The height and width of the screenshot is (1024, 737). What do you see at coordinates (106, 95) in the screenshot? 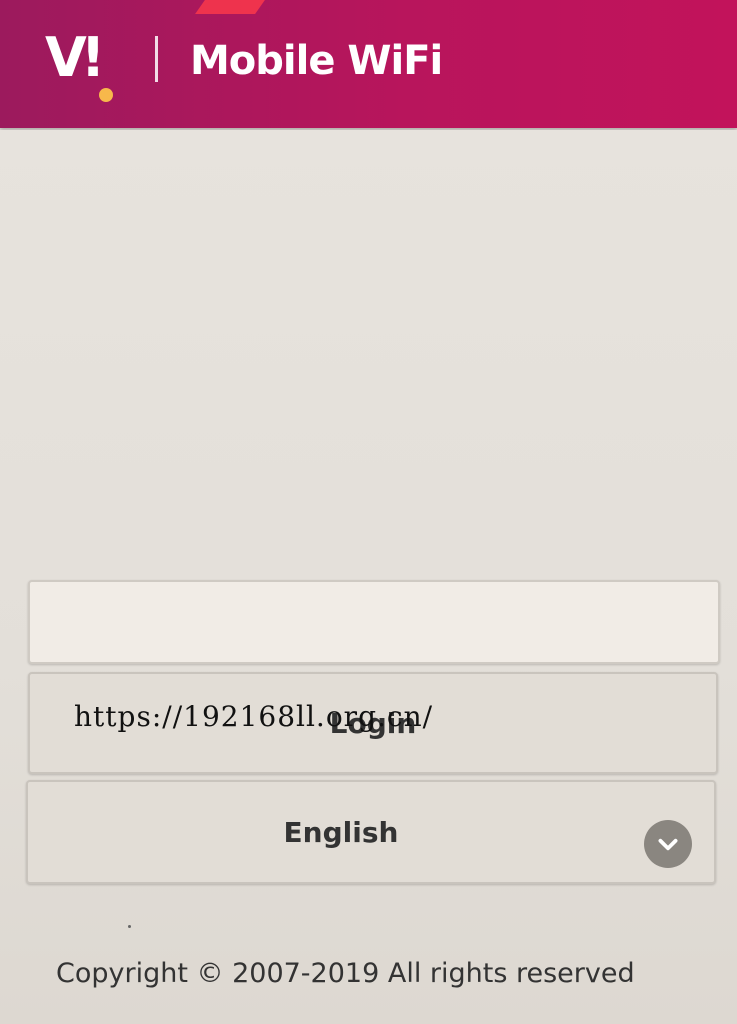
I see `logo-dot` at bounding box center [106, 95].